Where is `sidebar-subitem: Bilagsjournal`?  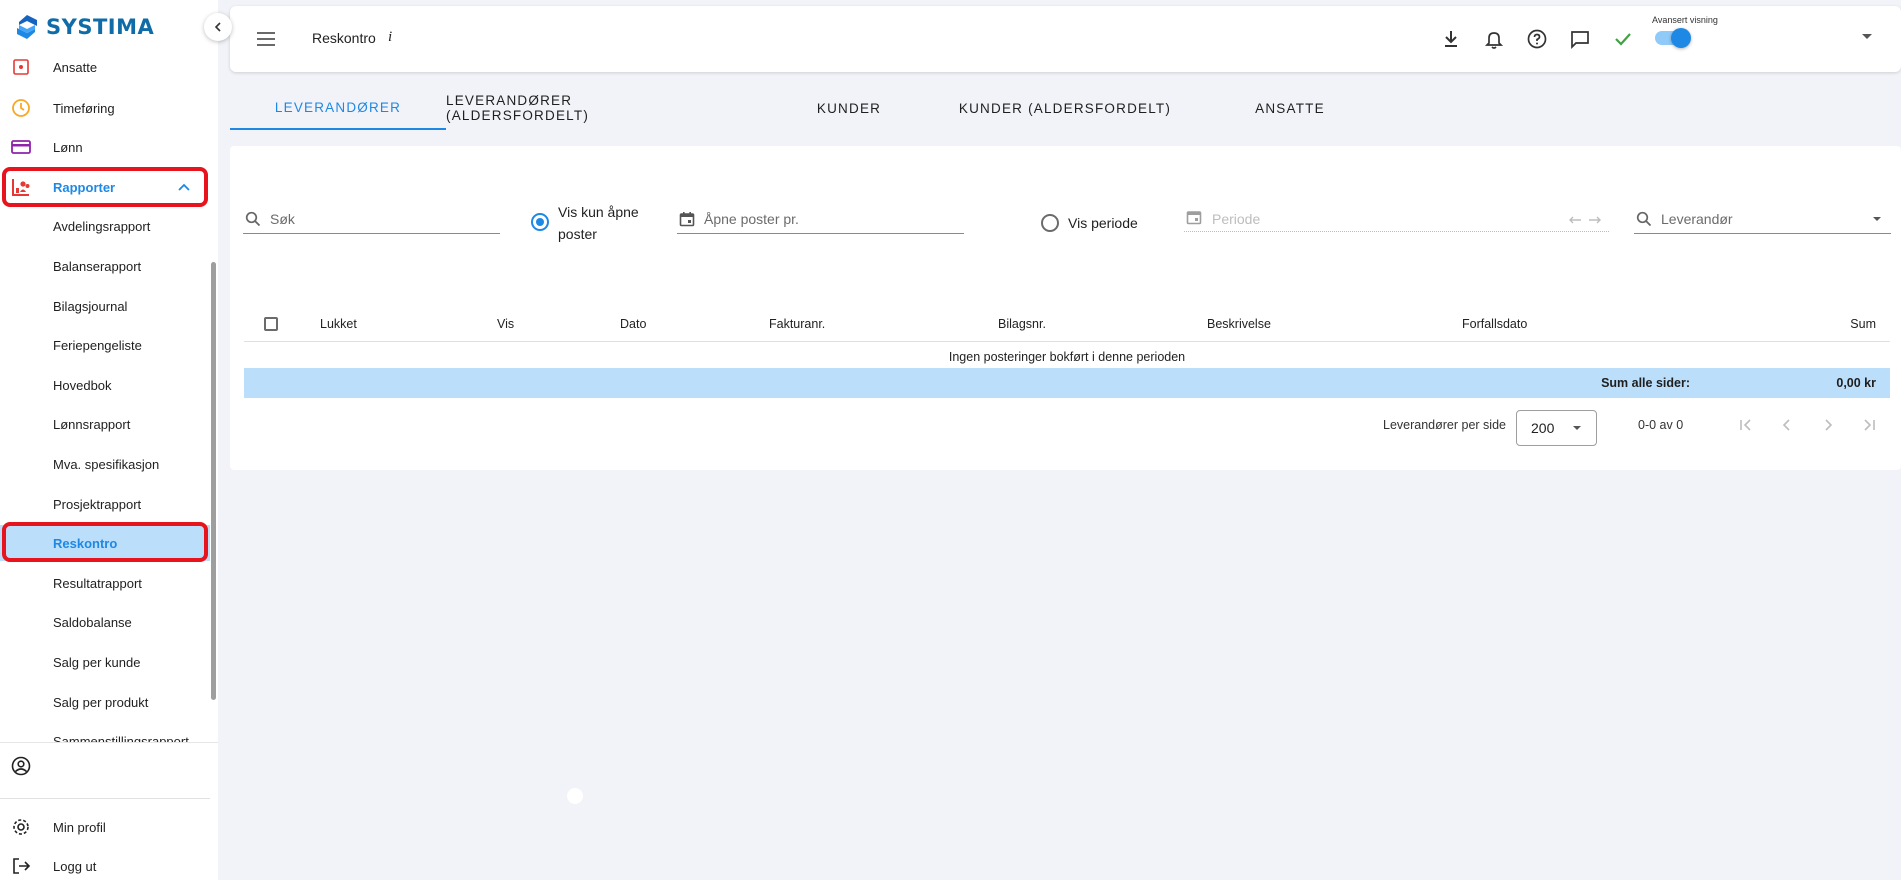 sidebar-subitem: Bilagsjournal is located at coordinates (105, 306).